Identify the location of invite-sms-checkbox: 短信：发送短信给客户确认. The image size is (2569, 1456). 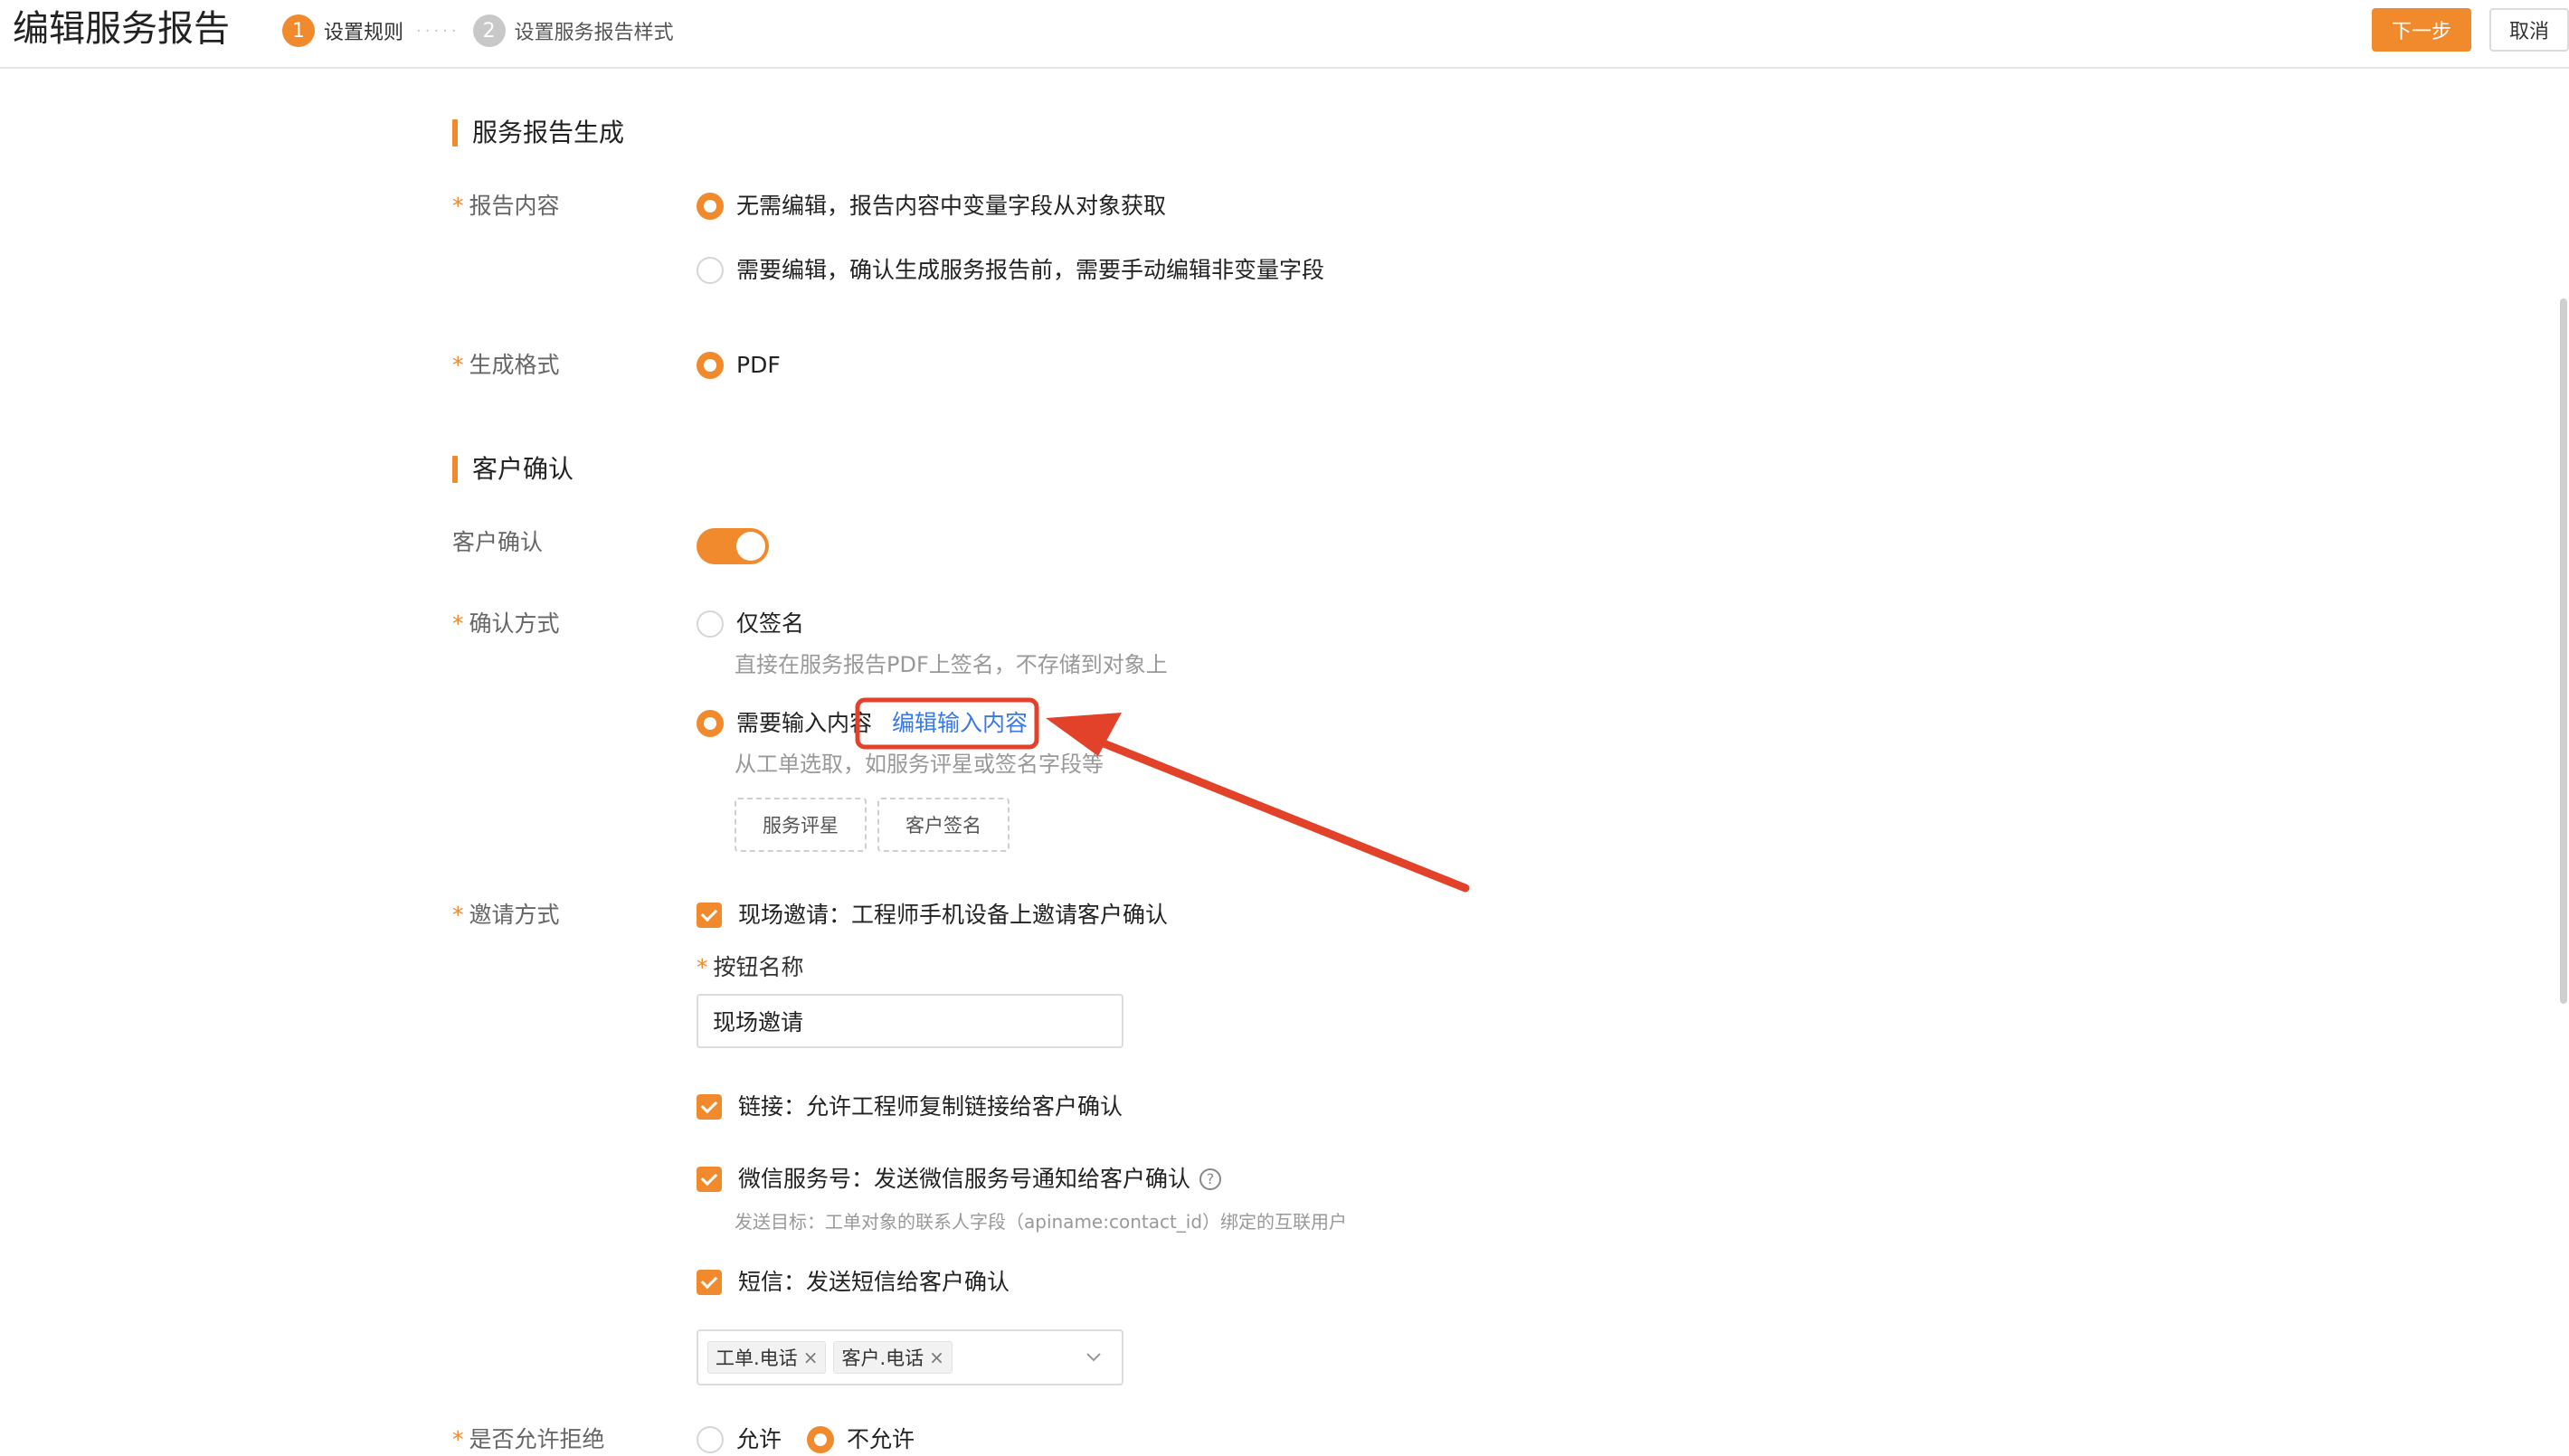
(853, 1282).